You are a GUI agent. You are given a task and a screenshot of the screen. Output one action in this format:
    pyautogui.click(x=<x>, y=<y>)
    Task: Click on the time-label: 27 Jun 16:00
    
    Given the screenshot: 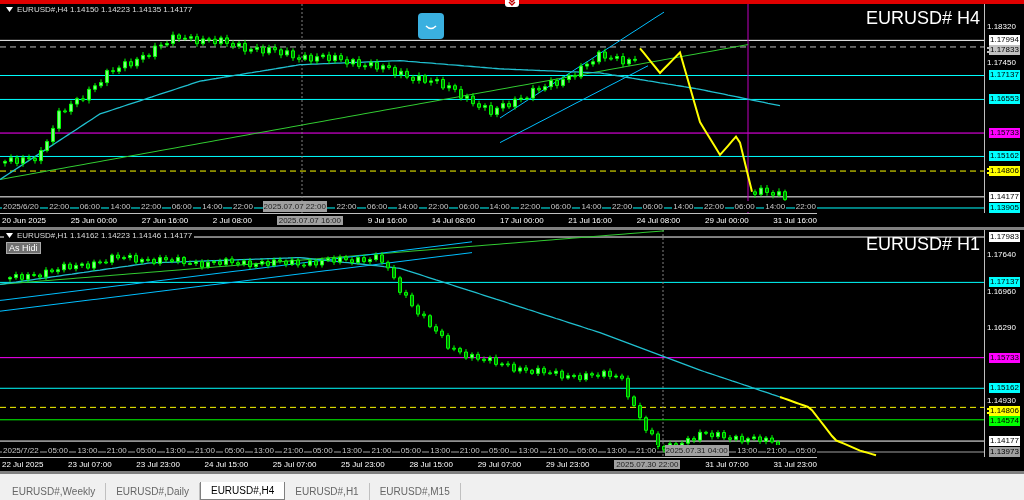 What is the action you would take?
    pyautogui.click(x=165, y=220)
    